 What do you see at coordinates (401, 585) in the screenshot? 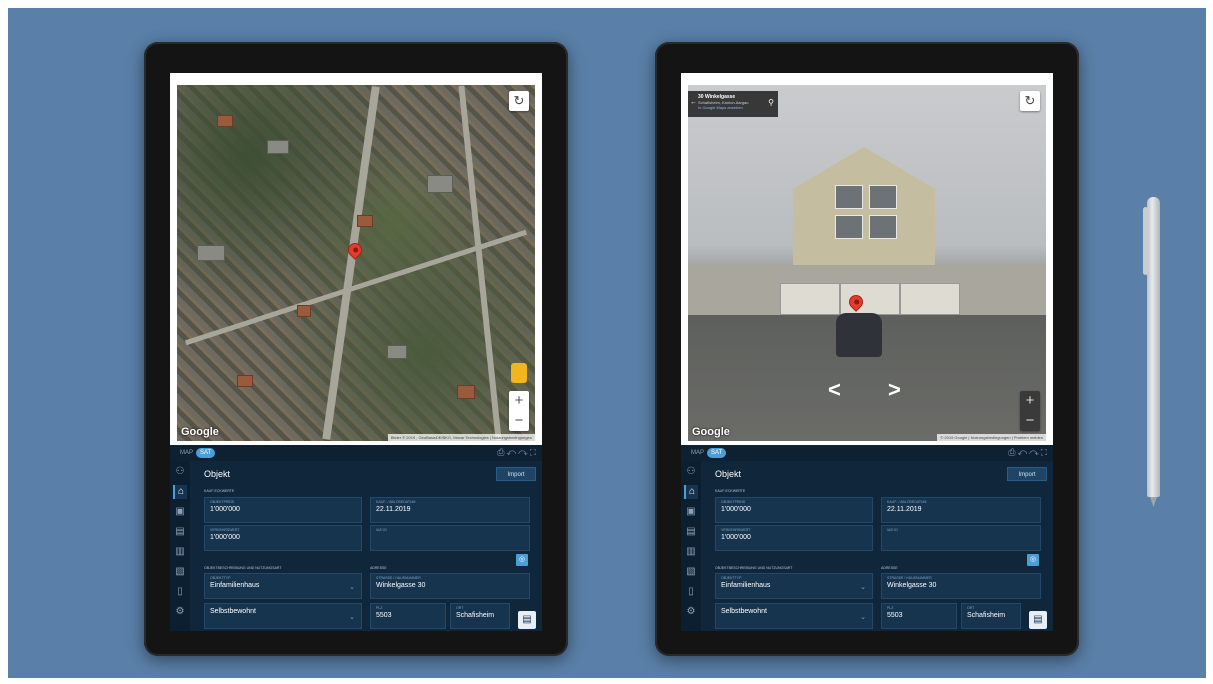
I see `field-value: Winkelgasse 30` at bounding box center [401, 585].